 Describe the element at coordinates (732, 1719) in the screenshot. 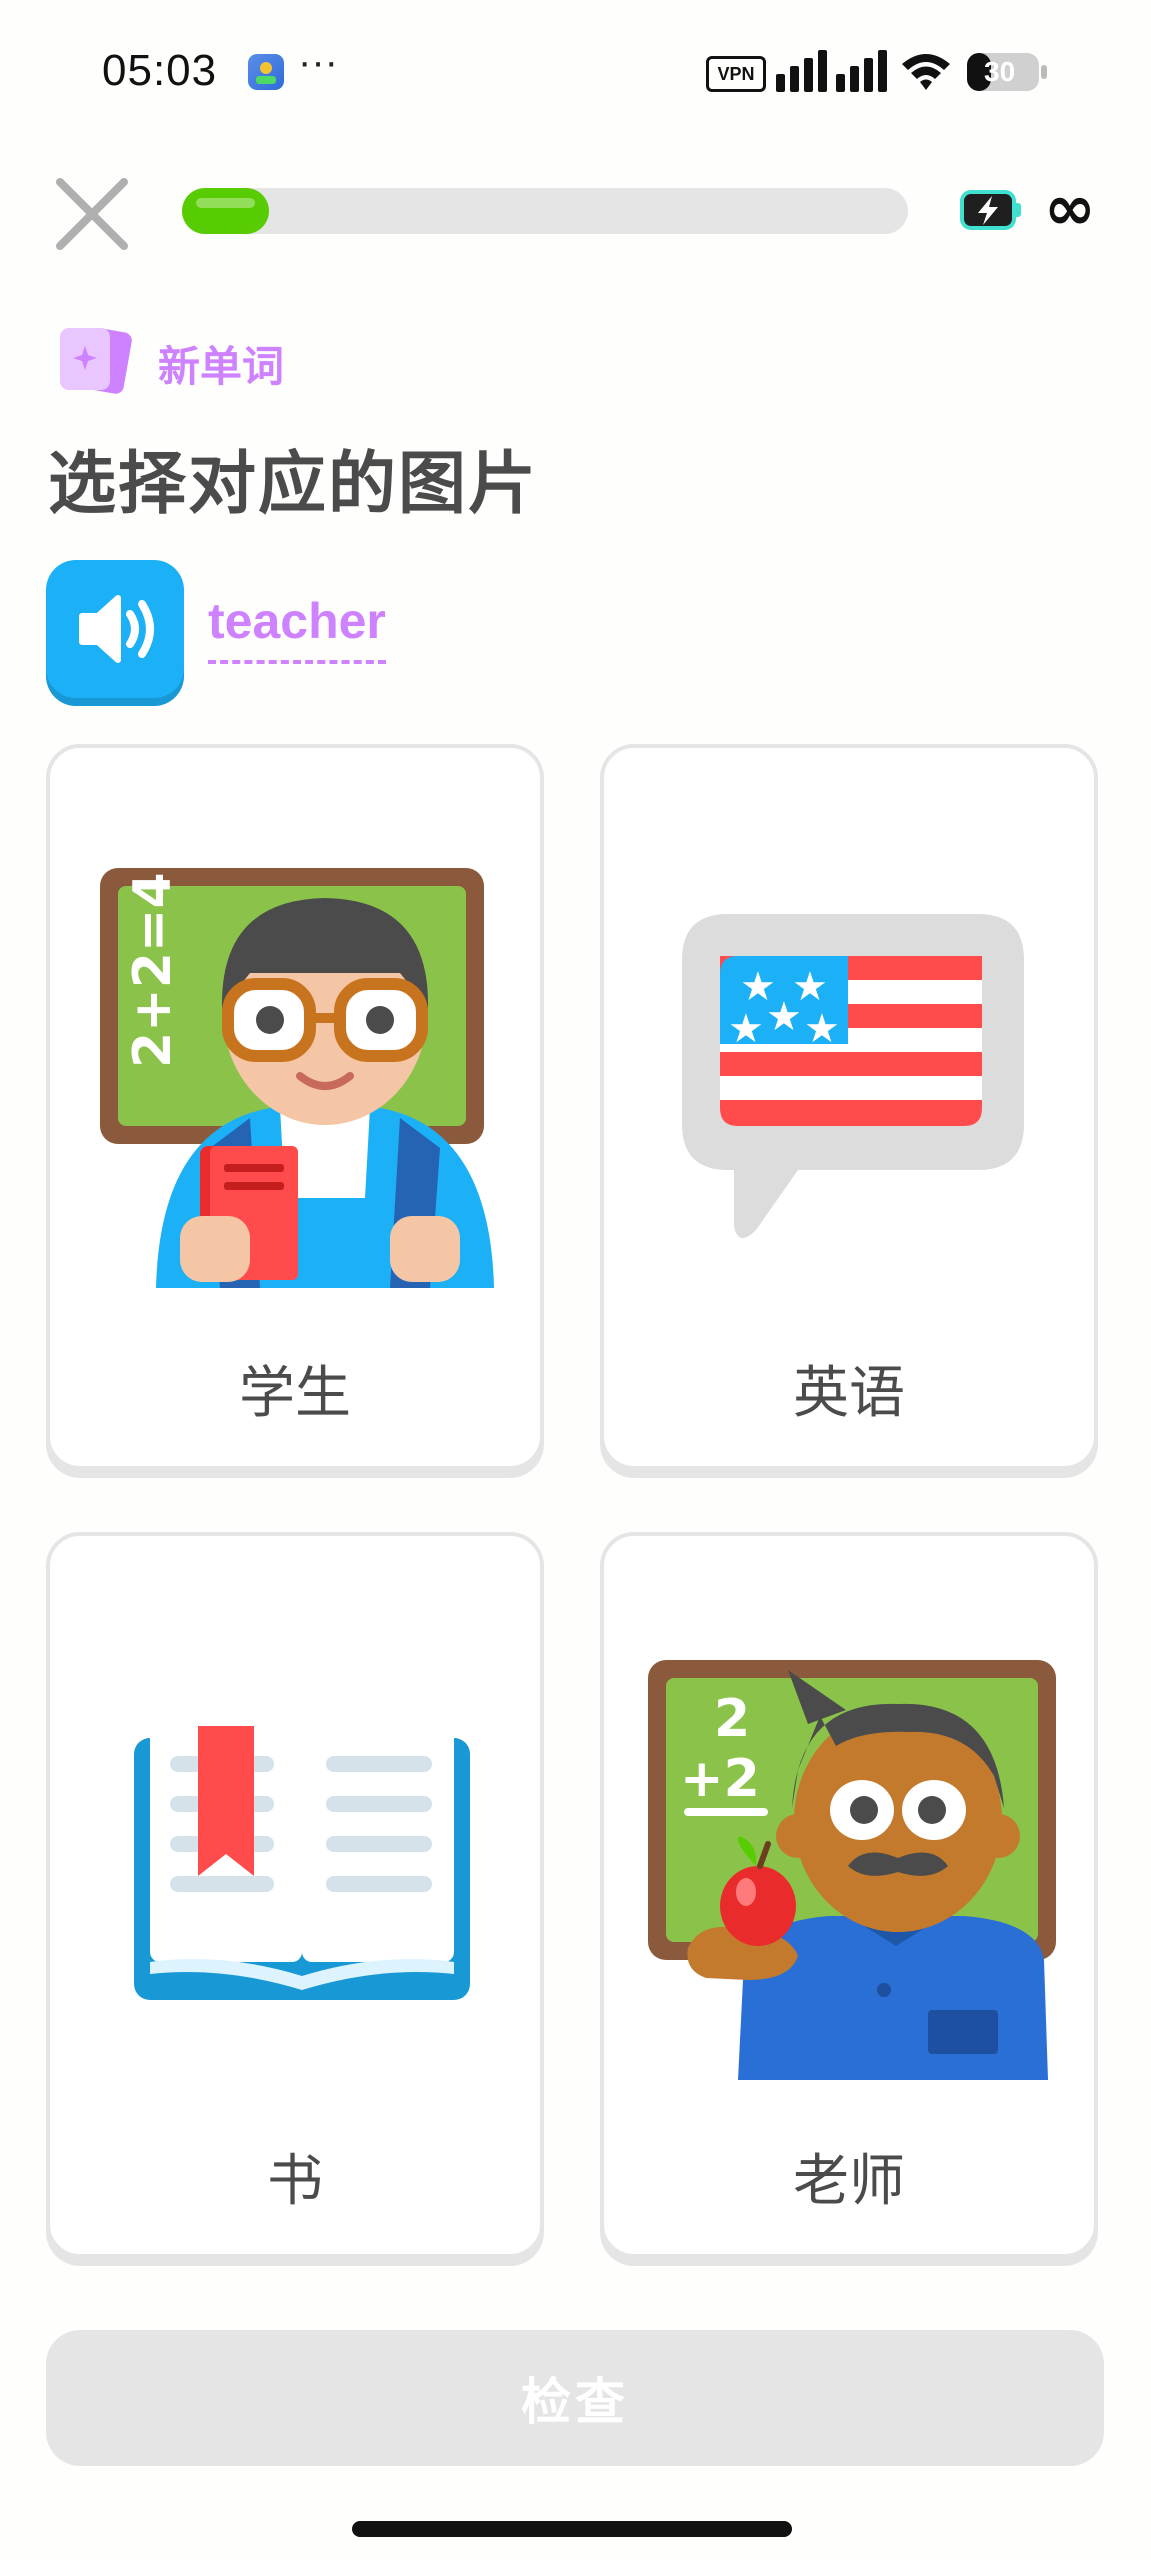

I see `svg-text: 2` at that location.